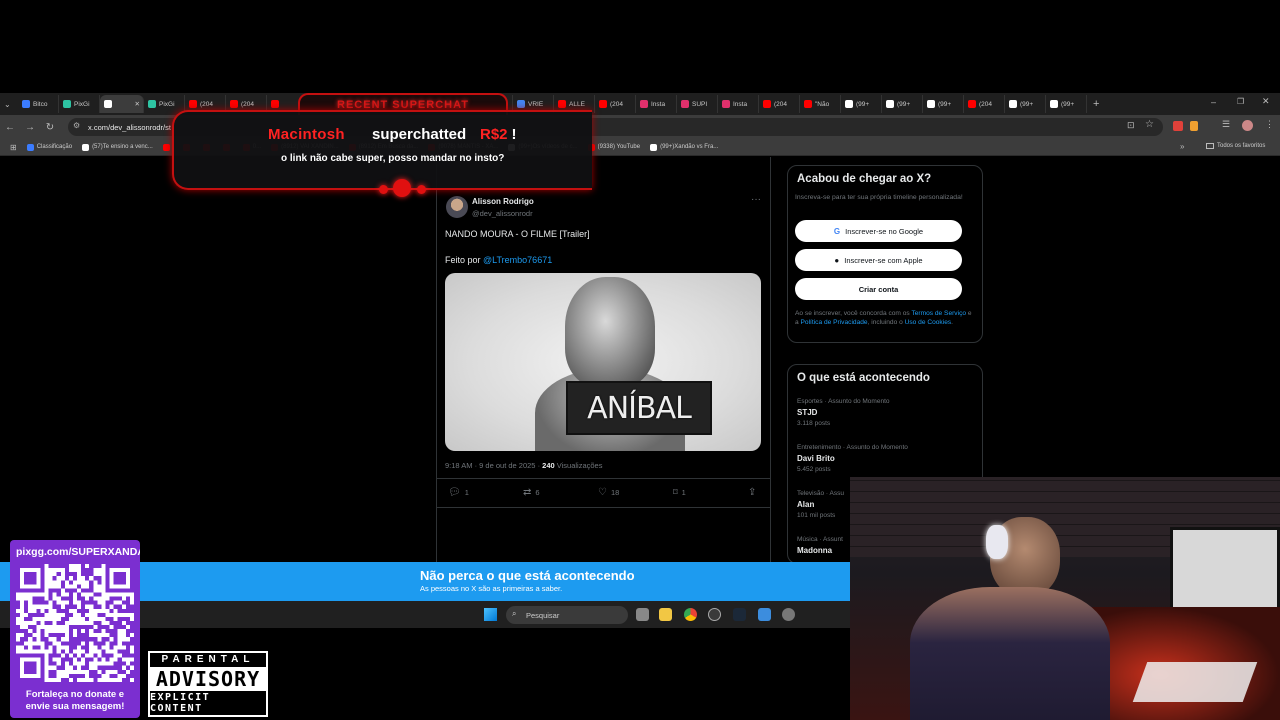 This screenshot has height=720, width=1280. Describe the element at coordinates (527, 492) in the screenshot. I see `repost-icon: ⇄` at that location.